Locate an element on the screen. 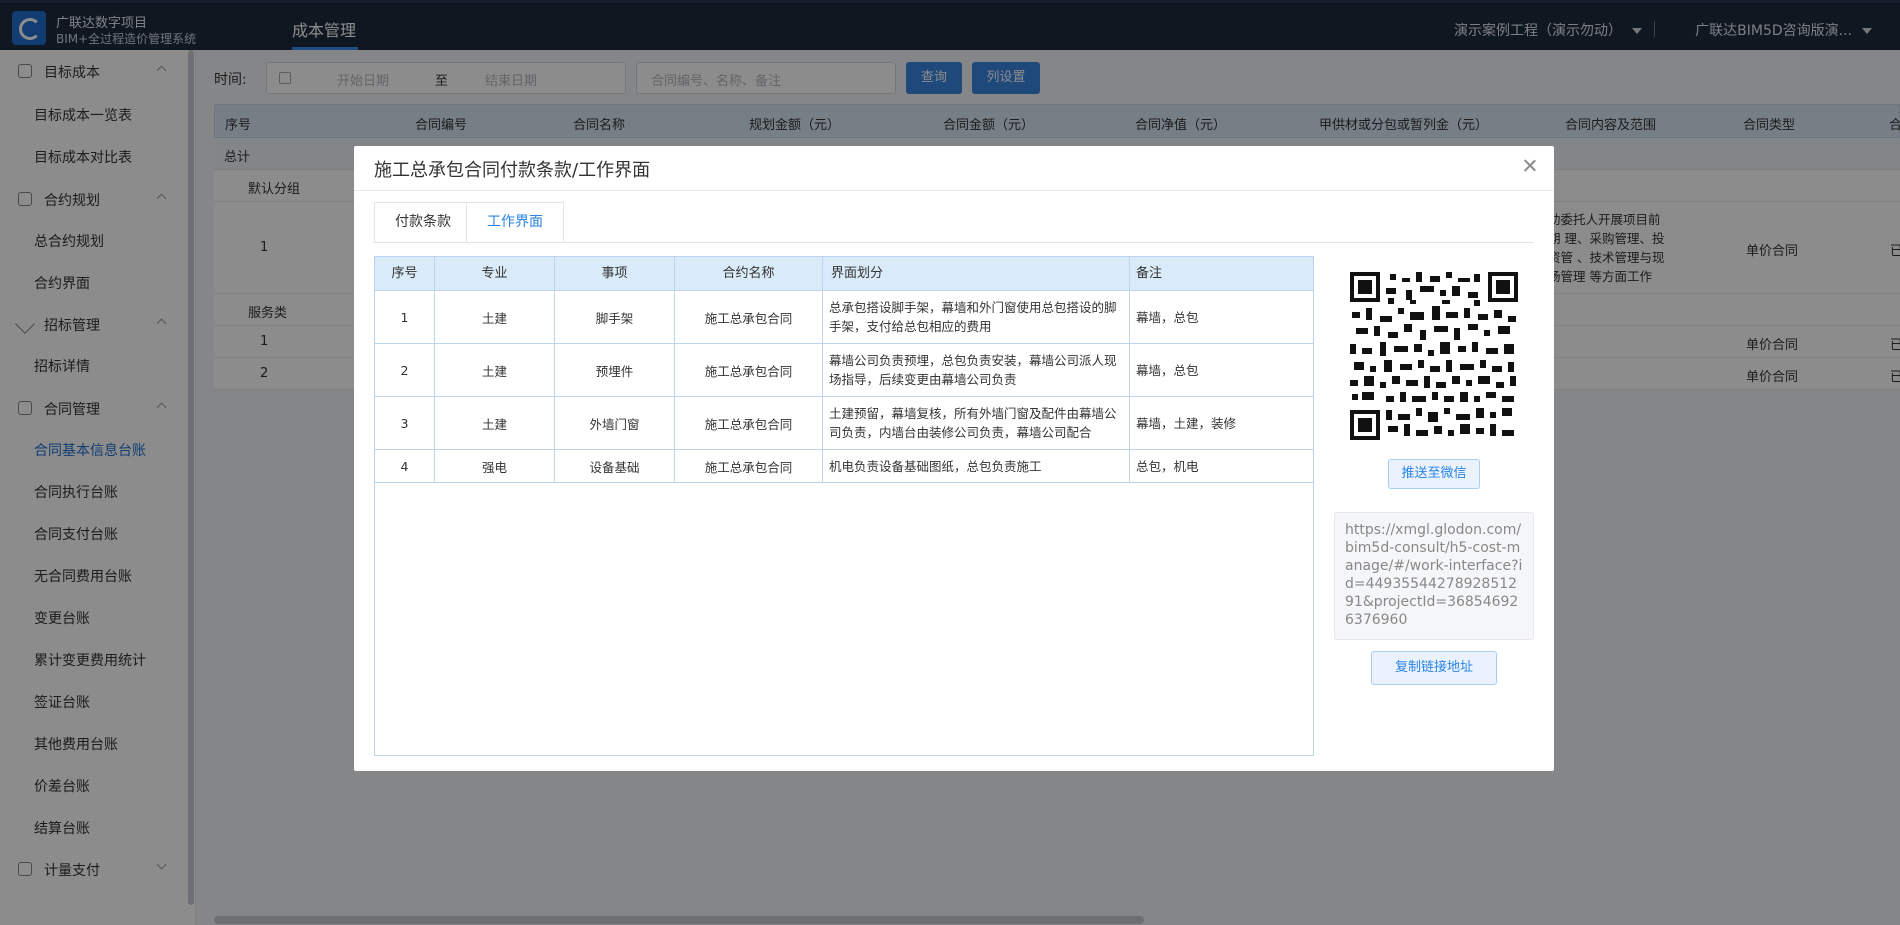 The height and width of the screenshot is (925, 1900). dialog-divider is located at coordinates (954, 190).